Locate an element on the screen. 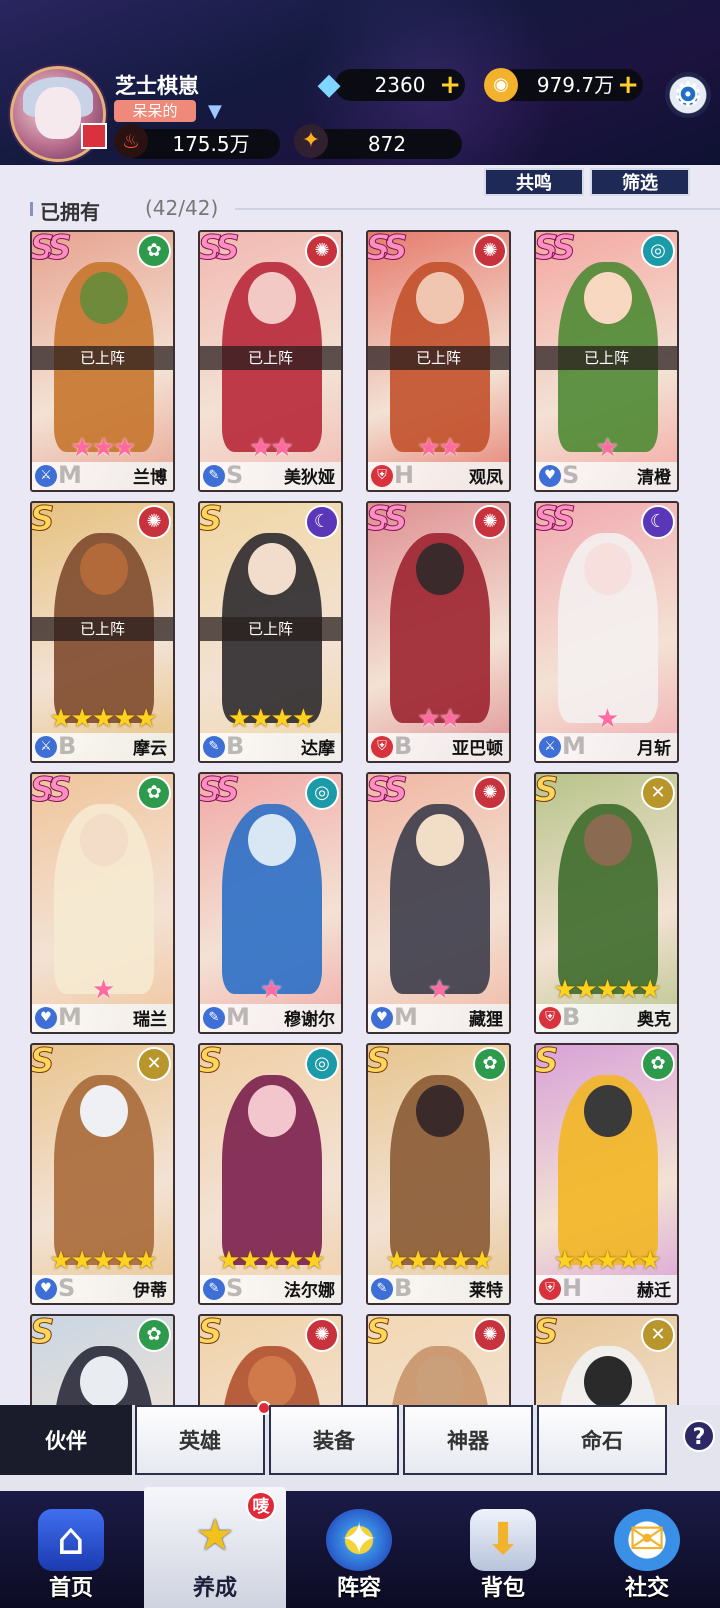 The height and width of the screenshot is (1608, 720). star-rating: ★★★ is located at coordinates (103, 448).